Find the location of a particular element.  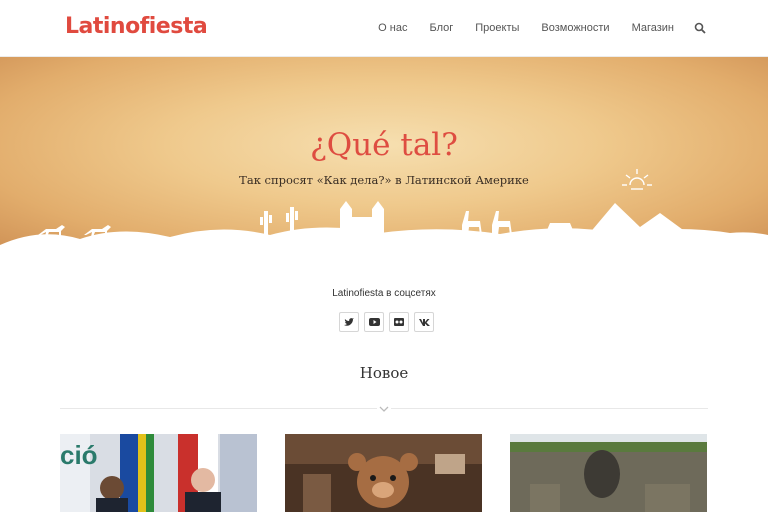

nav-blog: Блог is located at coordinates (441, 28).